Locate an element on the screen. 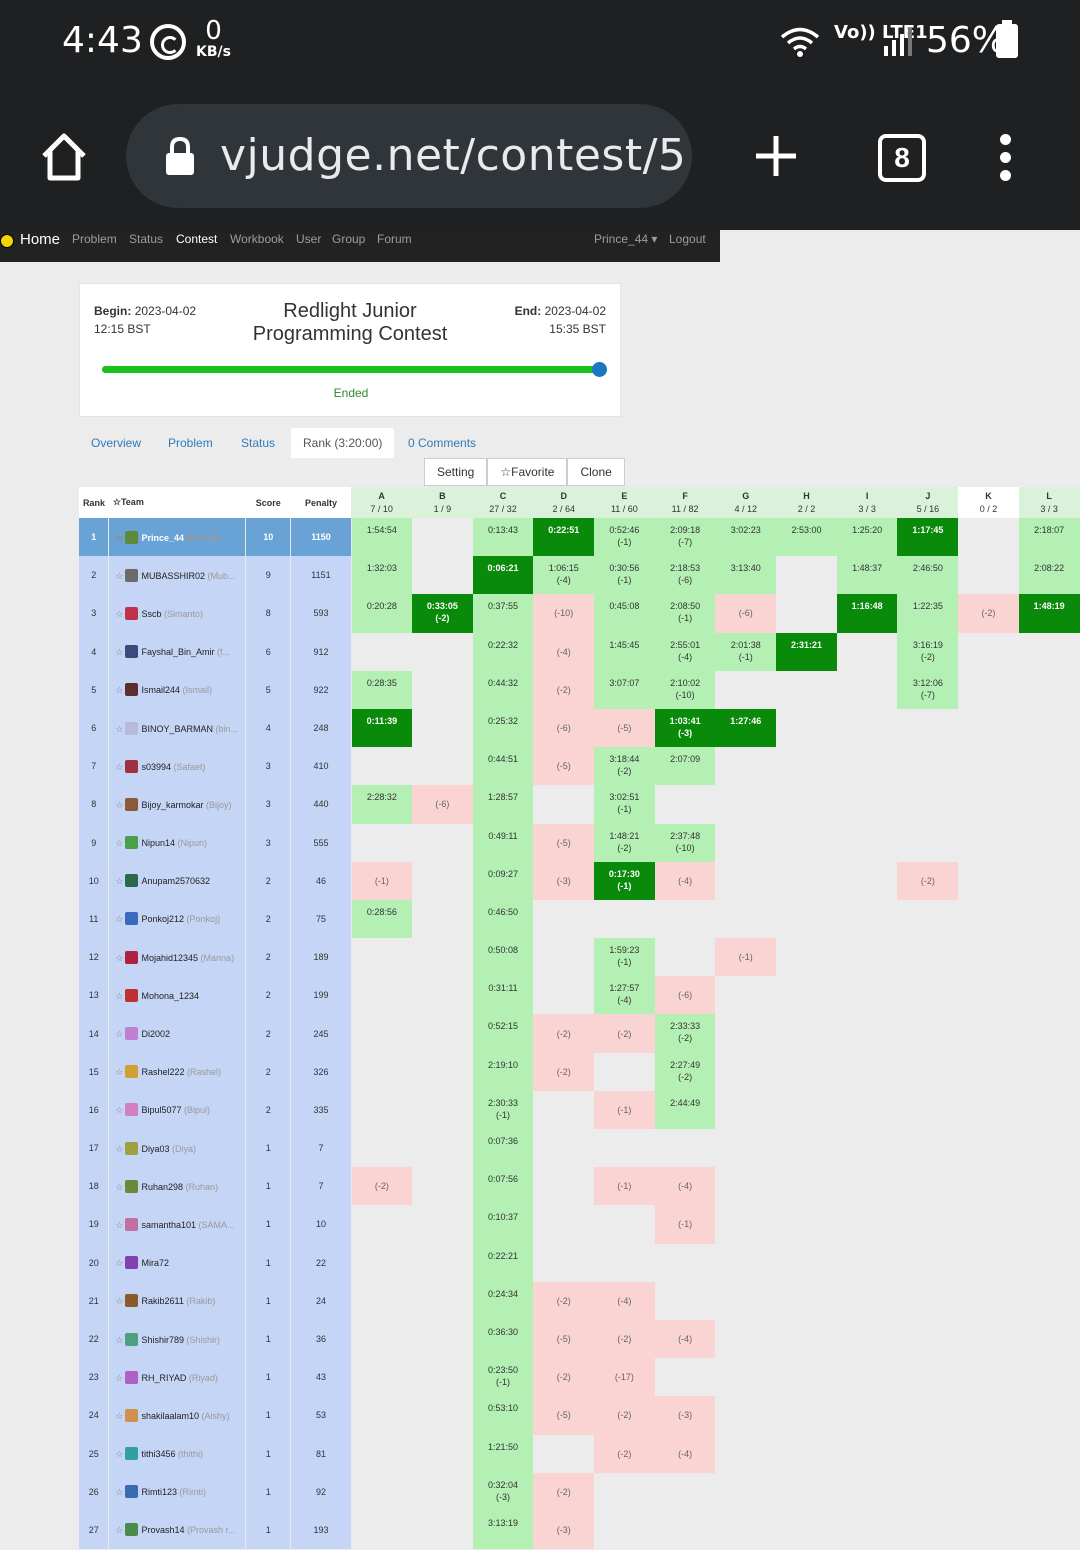 The width and height of the screenshot is (1080, 1550). problem-cell-g: (-1) is located at coordinates (746, 957).